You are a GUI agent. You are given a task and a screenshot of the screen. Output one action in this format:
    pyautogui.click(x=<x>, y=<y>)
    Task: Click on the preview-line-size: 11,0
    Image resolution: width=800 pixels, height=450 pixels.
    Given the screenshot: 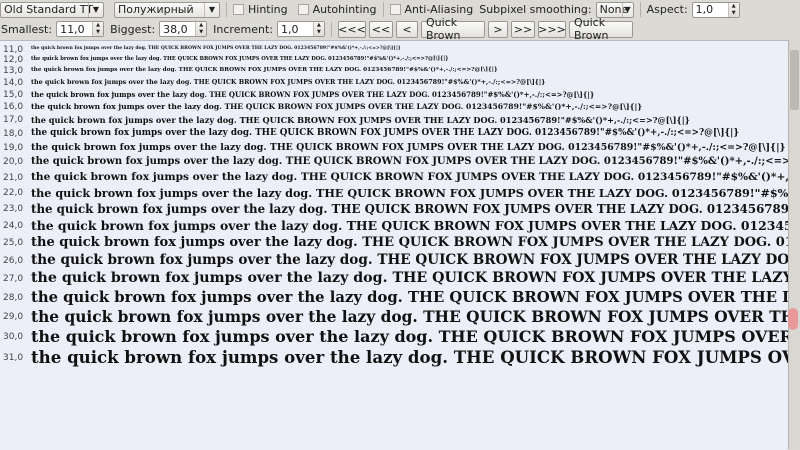 What is the action you would take?
    pyautogui.click(x=13, y=49)
    